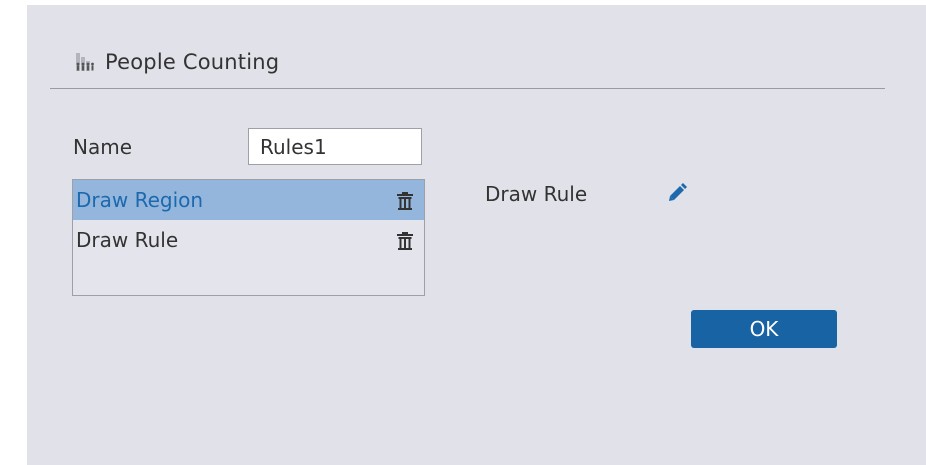 The height and width of the screenshot is (465, 926). Describe the element at coordinates (467, 88) in the screenshot. I see `header-divider` at that location.